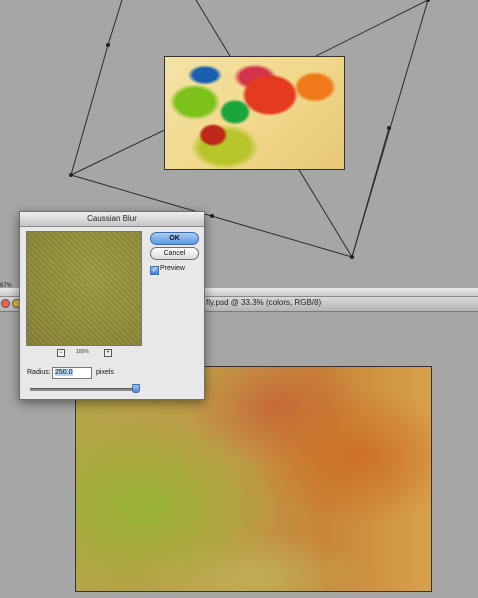 The width and height of the screenshot is (478, 598). What do you see at coordinates (64, 372) in the screenshot?
I see `radius-value: 250.0` at bounding box center [64, 372].